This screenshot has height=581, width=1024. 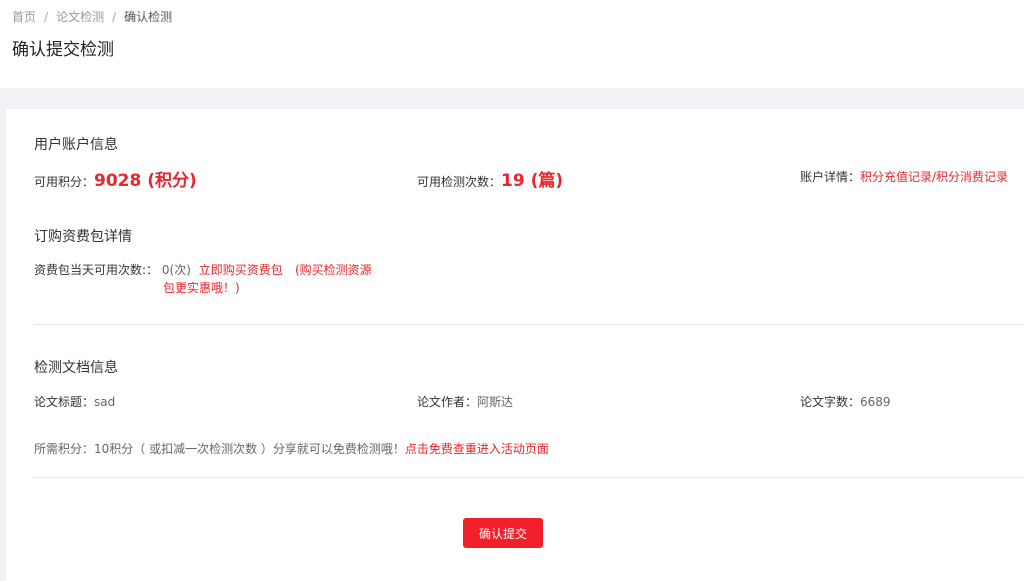 I want to click on breadcrumb-current: 确认检测, so click(x=148, y=17).